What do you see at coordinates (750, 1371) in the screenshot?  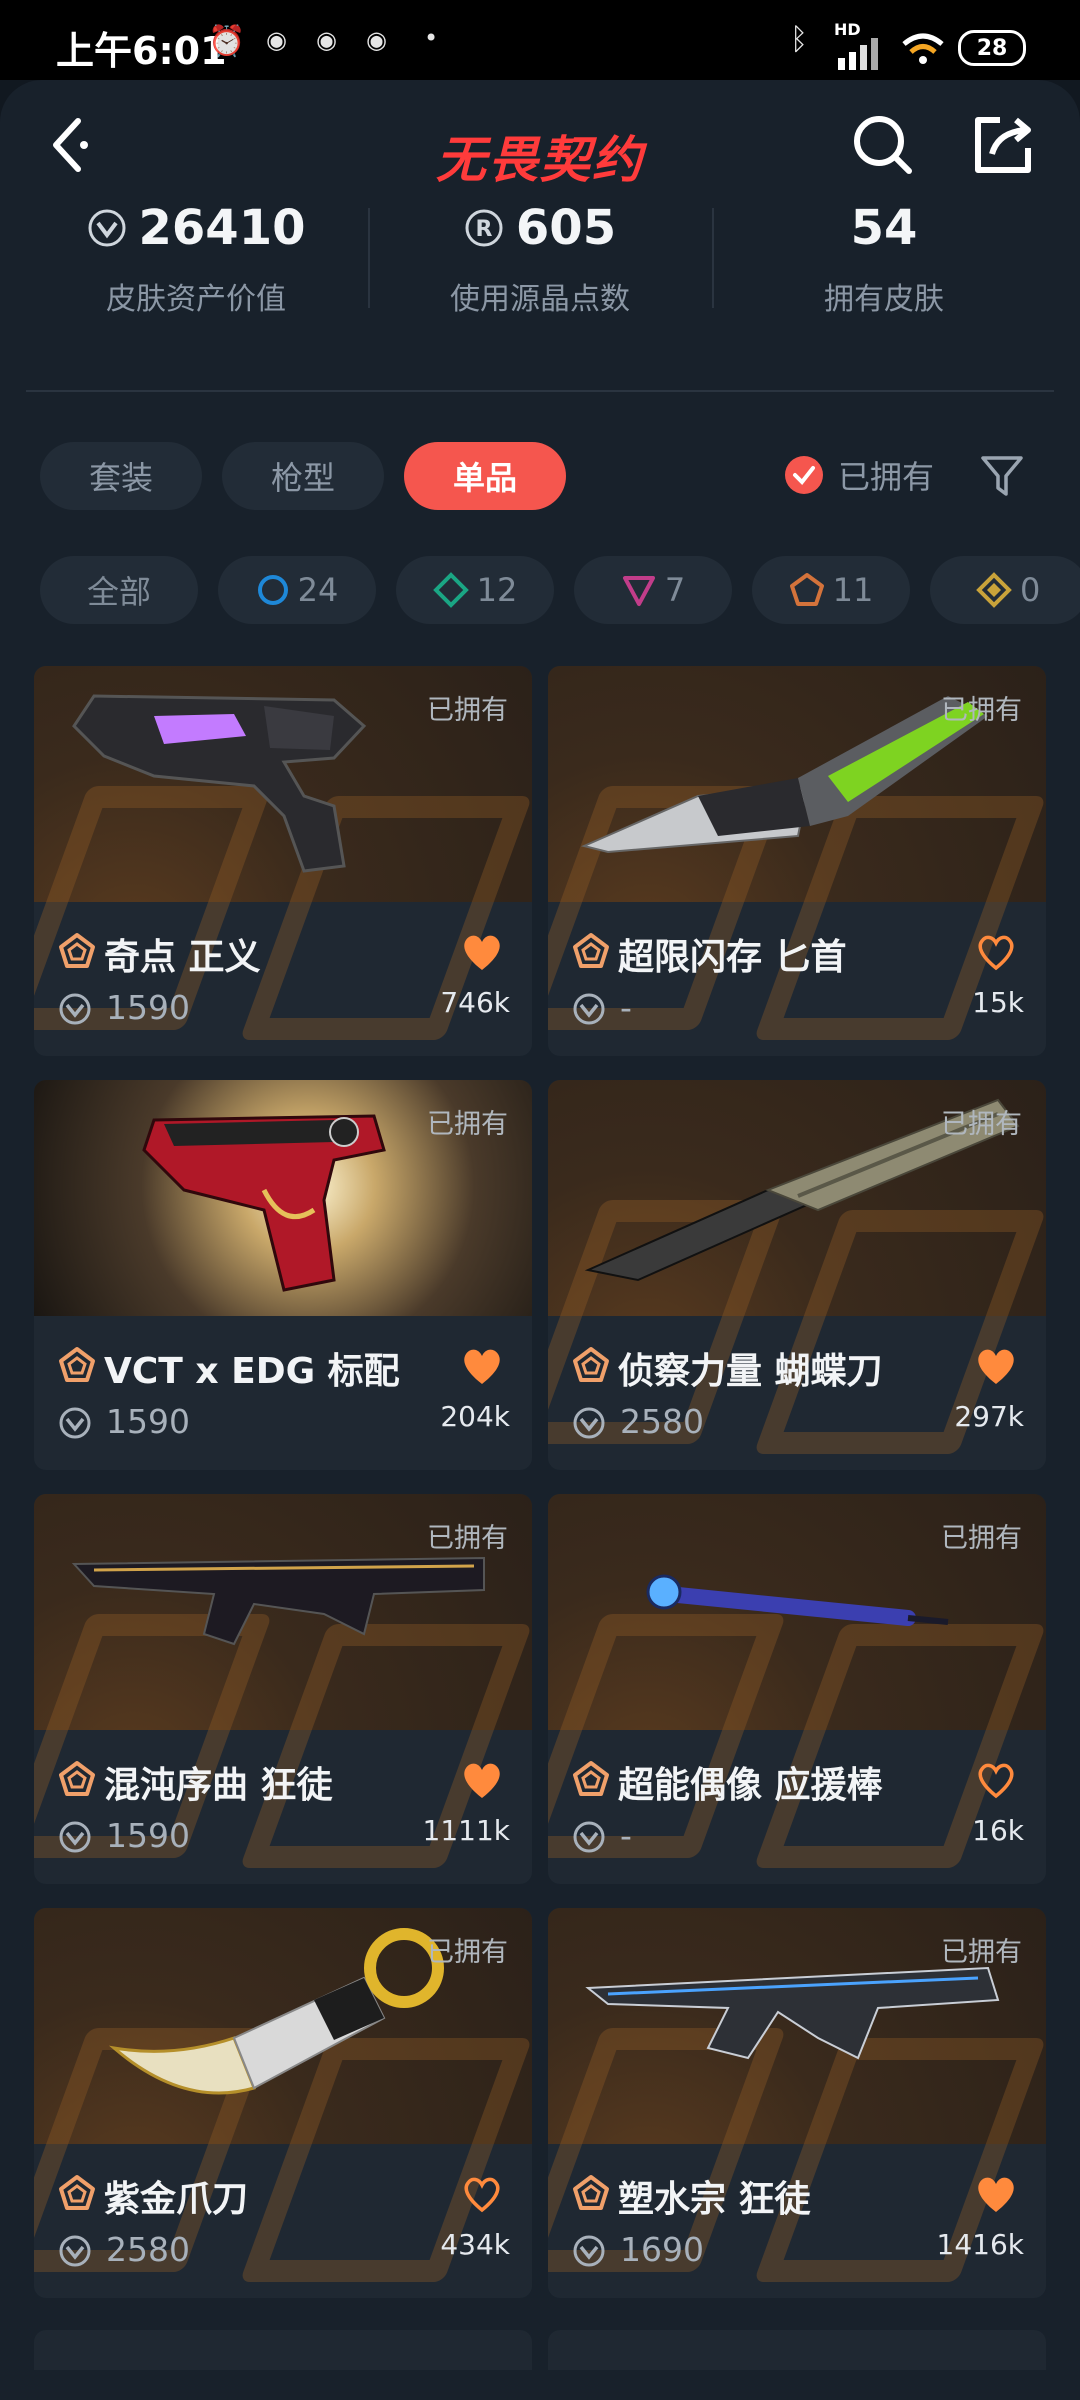 I see `skin-name: 侦察力量 蝴蝶刀` at bounding box center [750, 1371].